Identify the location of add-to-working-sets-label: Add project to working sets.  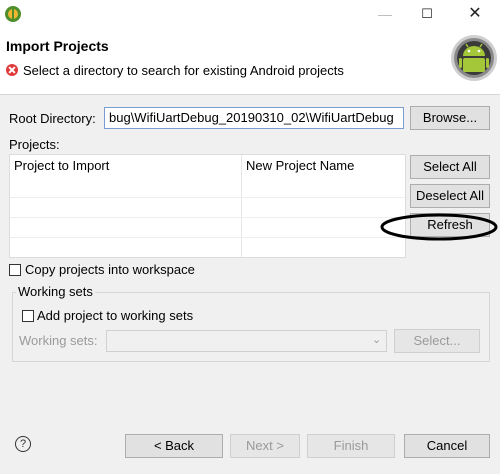
(115, 315).